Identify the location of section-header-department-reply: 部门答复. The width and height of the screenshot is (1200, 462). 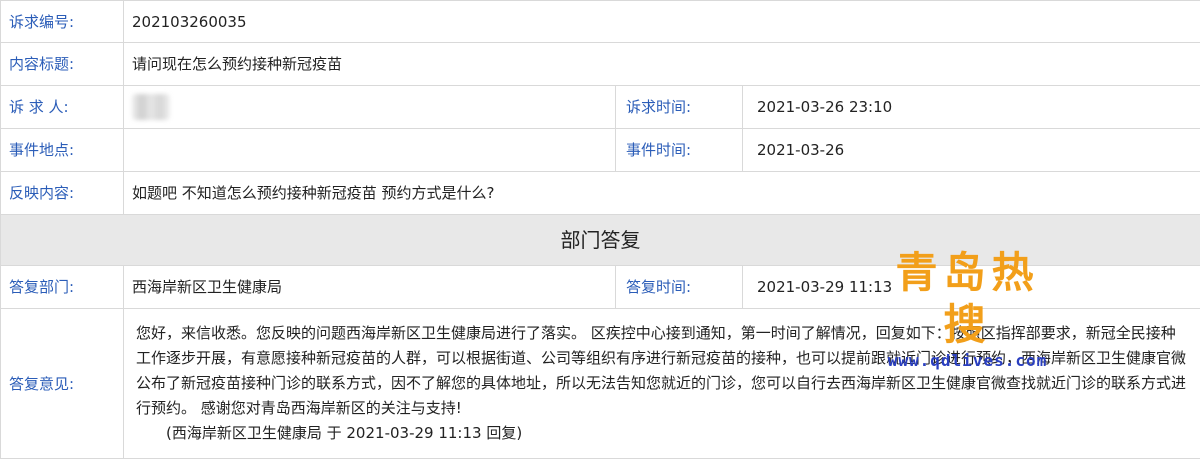
(600, 240).